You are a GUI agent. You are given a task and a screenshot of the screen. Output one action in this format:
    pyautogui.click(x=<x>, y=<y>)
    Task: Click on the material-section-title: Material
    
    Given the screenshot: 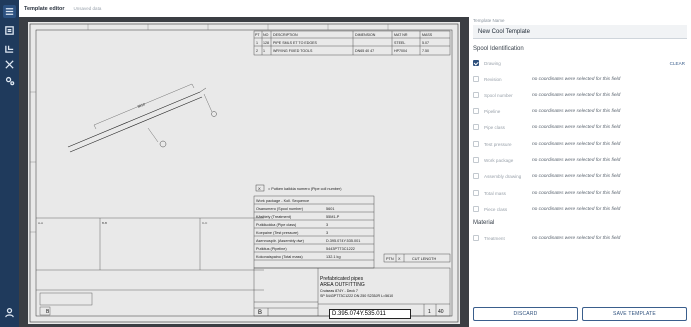 What is the action you would take?
    pyautogui.click(x=484, y=223)
    